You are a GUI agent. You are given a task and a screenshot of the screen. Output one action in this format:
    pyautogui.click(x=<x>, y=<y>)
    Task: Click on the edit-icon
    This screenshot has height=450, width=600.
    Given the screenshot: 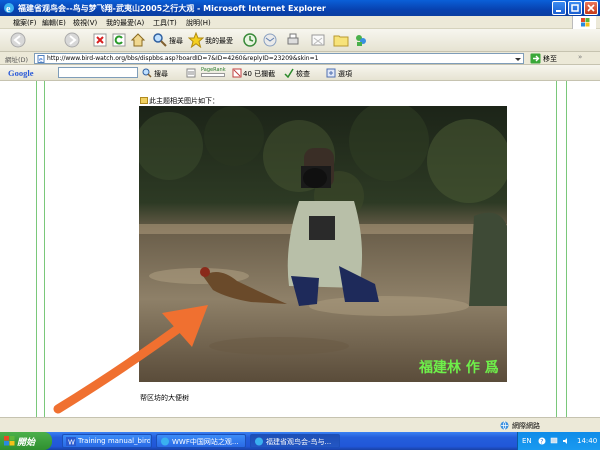 What is the action you would take?
    pyautogui.click(x=318, y=40)
    